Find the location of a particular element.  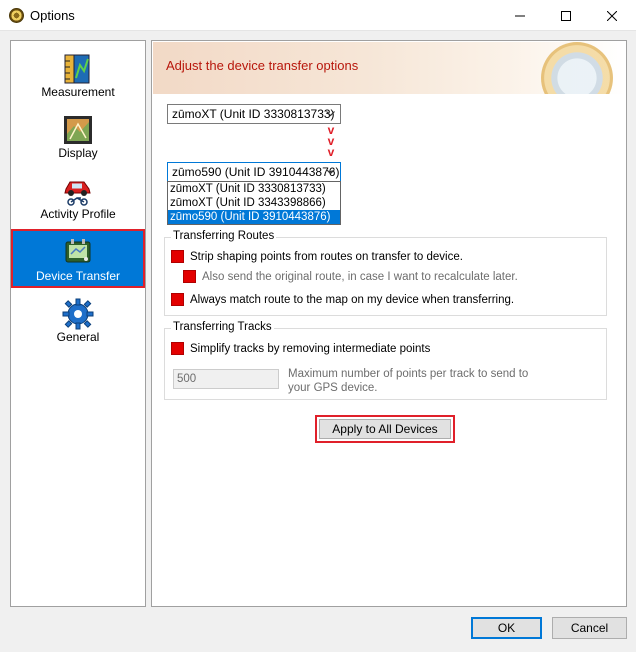

down-chevron-glyph: v is located at coordinates (331, 152).